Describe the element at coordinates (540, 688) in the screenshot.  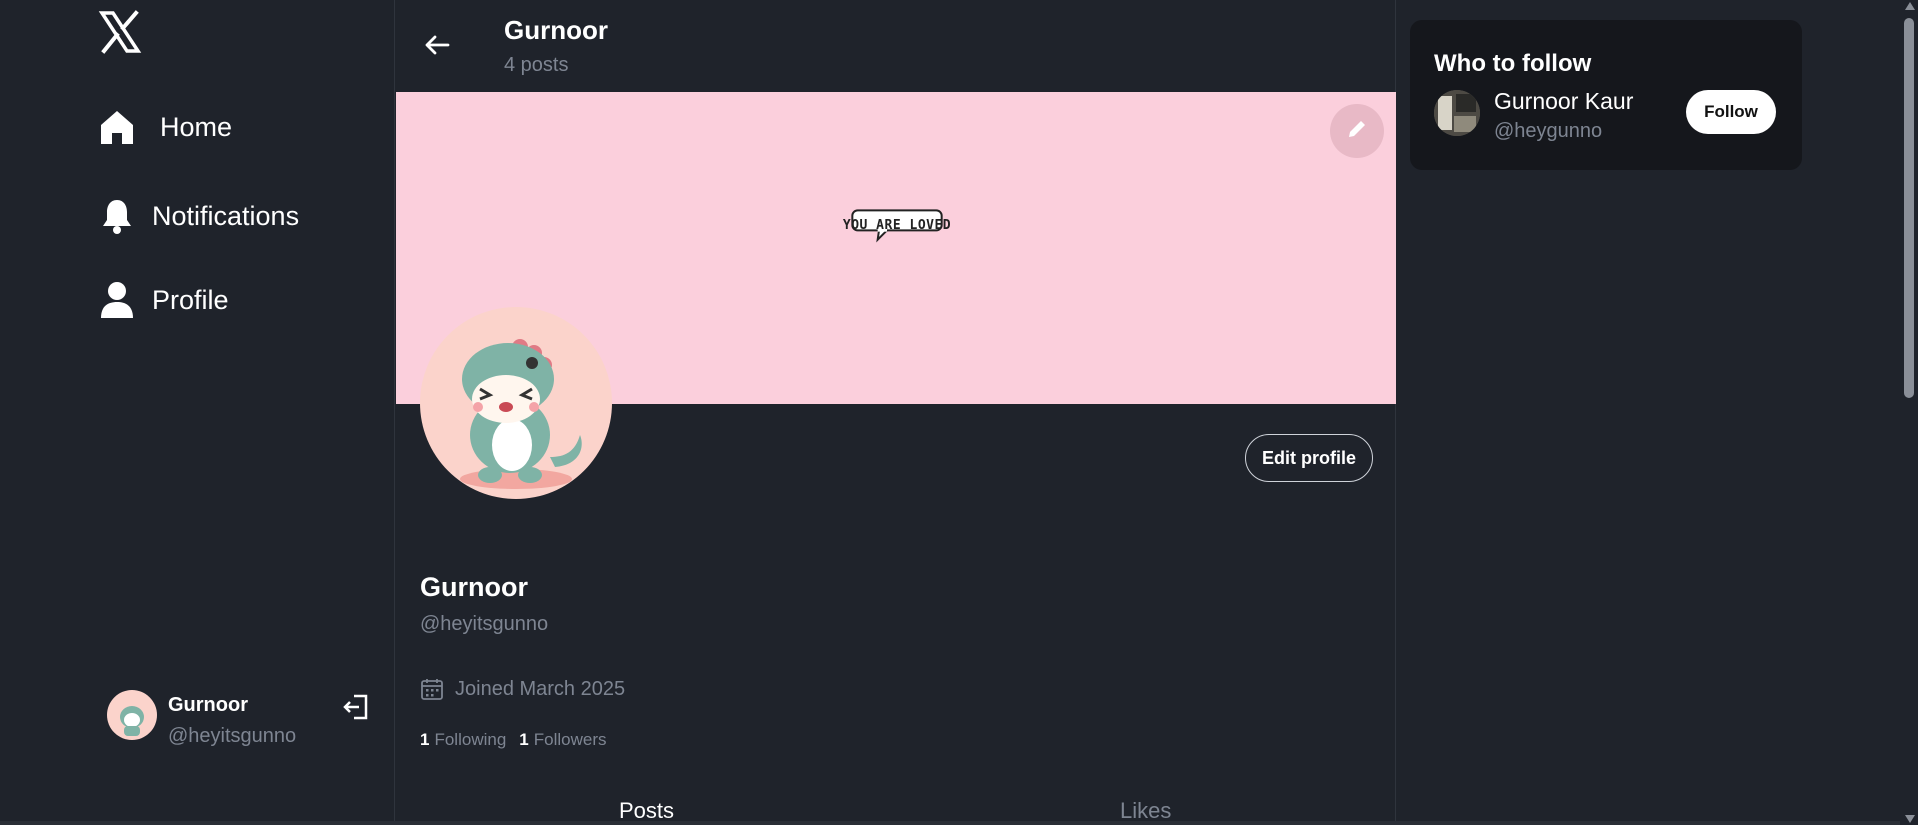
I see `joined-text: Joined March 2025` at that location.